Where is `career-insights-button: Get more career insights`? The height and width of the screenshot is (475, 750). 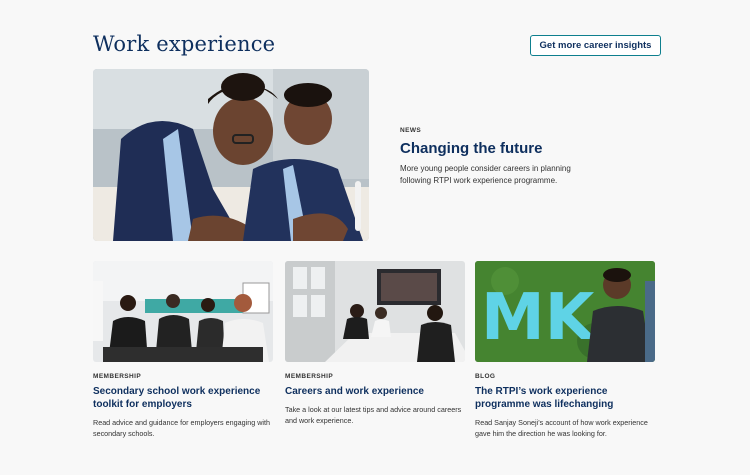 career-insights-button: Get more career insights is located at coordinates (595, 45).